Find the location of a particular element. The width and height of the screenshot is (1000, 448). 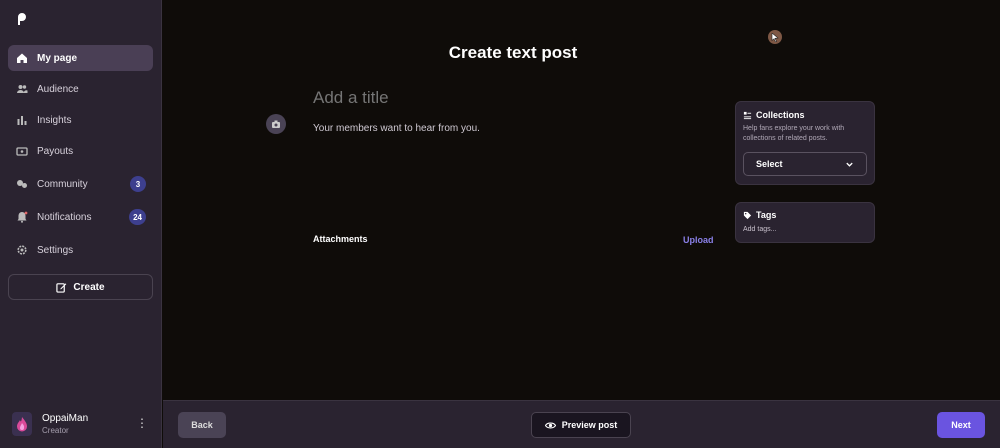

add-cover-image-button is located at coordinates (276, 124).